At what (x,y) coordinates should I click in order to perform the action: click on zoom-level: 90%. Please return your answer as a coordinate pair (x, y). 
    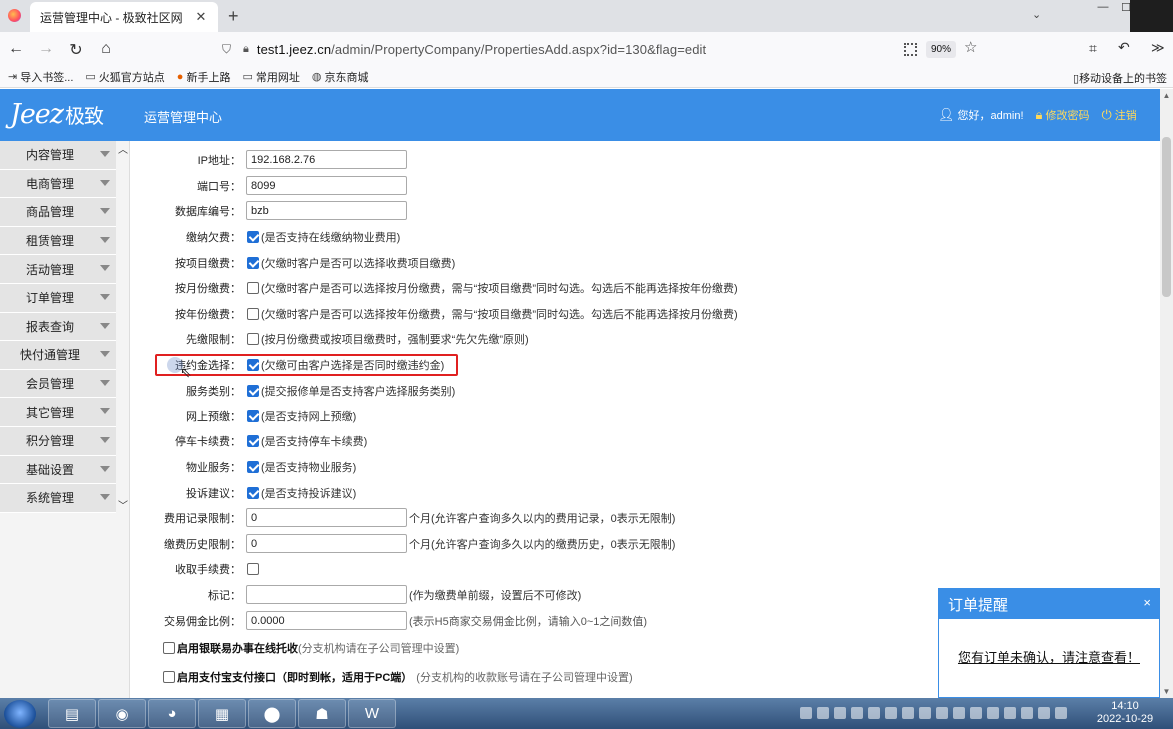
    Looking at the image, I should click on (941, 49).